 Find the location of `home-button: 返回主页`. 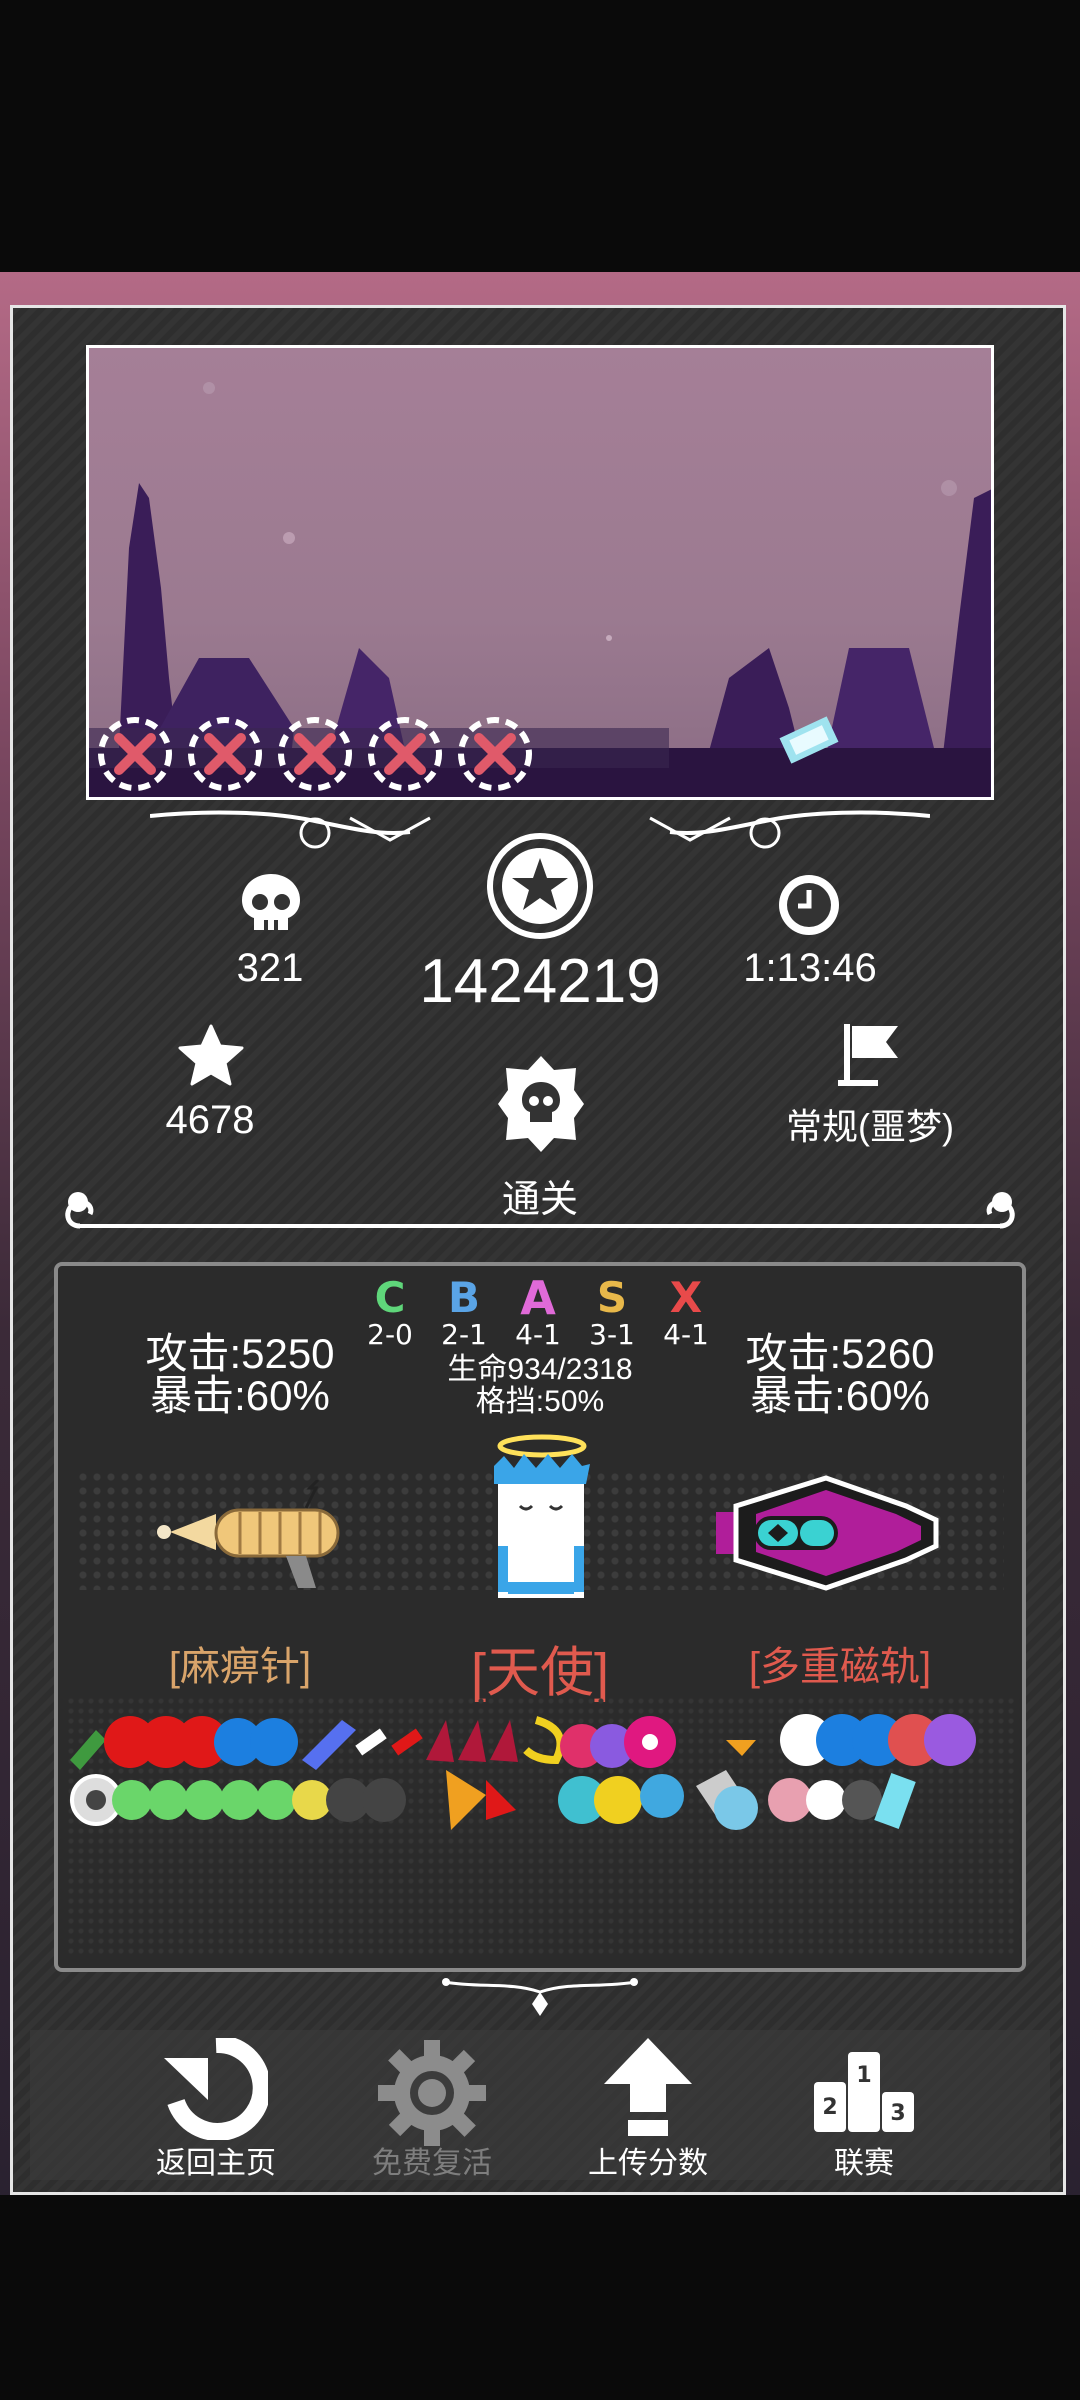

home-button: 返回主页 is located at coordinates (216, 2105).